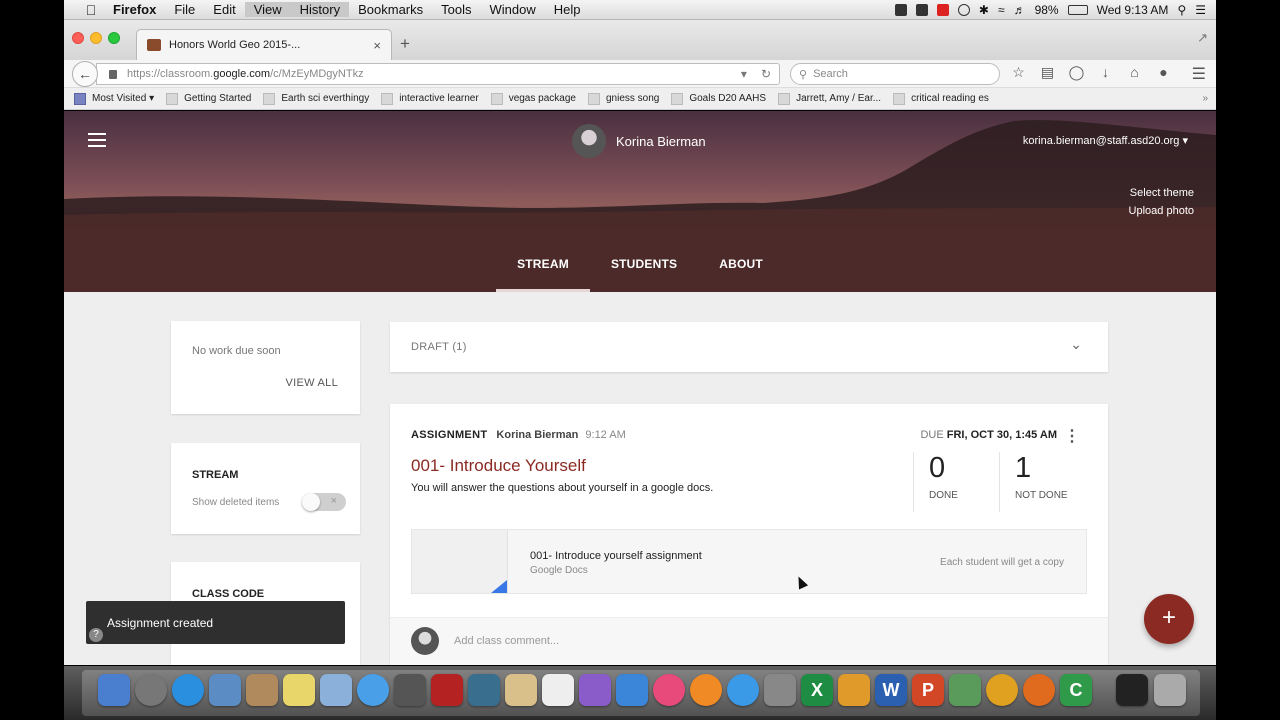 This screenshot has width=1280, height=720. Describe the element at coordinates (706, 690) in the screenshot. I see `ibooks-icon` at that location.